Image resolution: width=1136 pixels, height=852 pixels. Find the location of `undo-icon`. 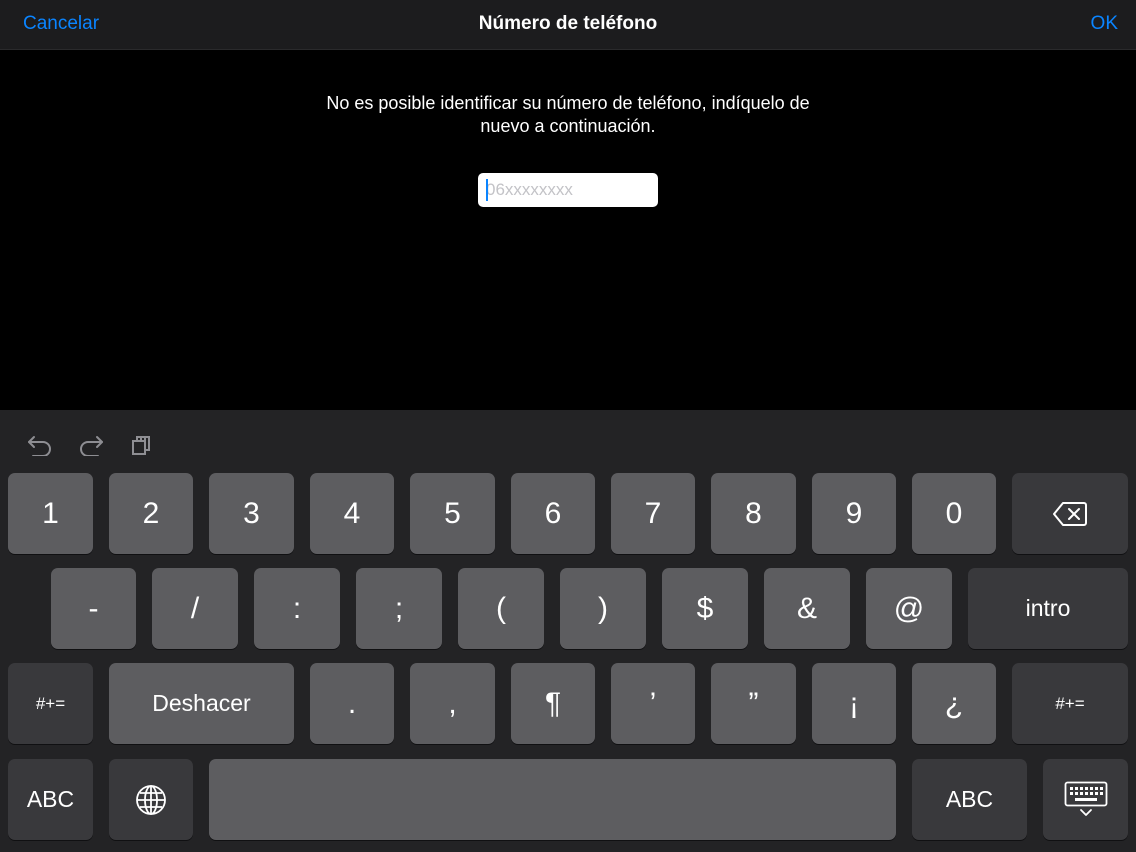

undo-icon is located at coordinates (40, 445).